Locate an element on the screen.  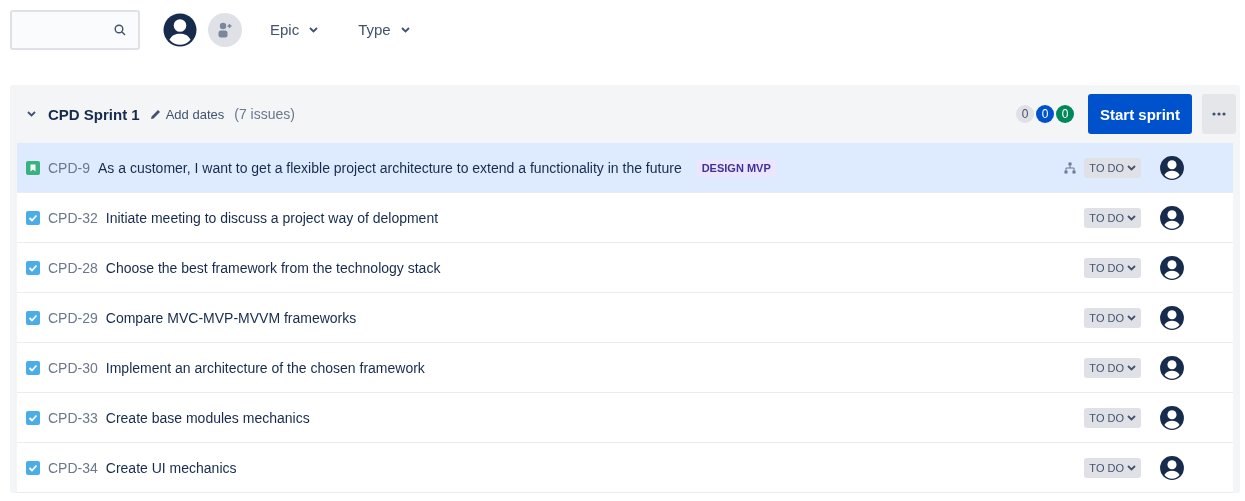
issue-summary: Initiate meeting to discuss a project way of delopment is located at coordinates (272, 217).